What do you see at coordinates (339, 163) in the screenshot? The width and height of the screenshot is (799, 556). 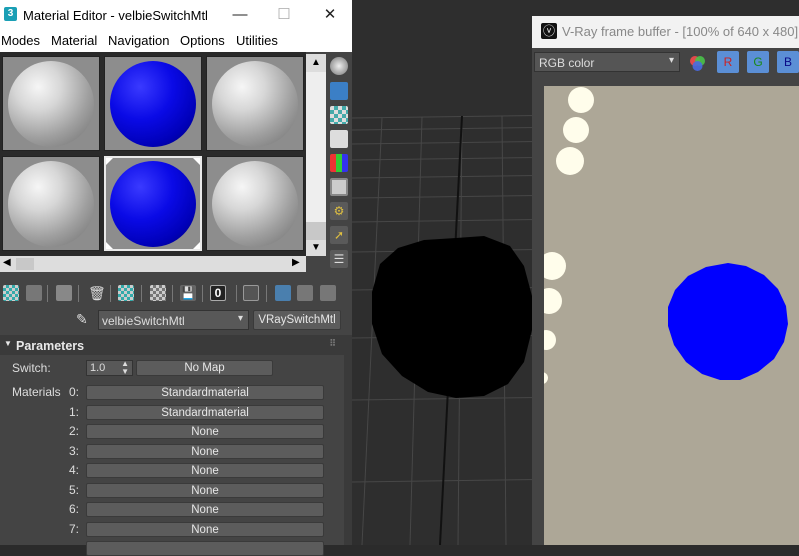 I see `video-color-check-icon` at bounding box center [339, 163].